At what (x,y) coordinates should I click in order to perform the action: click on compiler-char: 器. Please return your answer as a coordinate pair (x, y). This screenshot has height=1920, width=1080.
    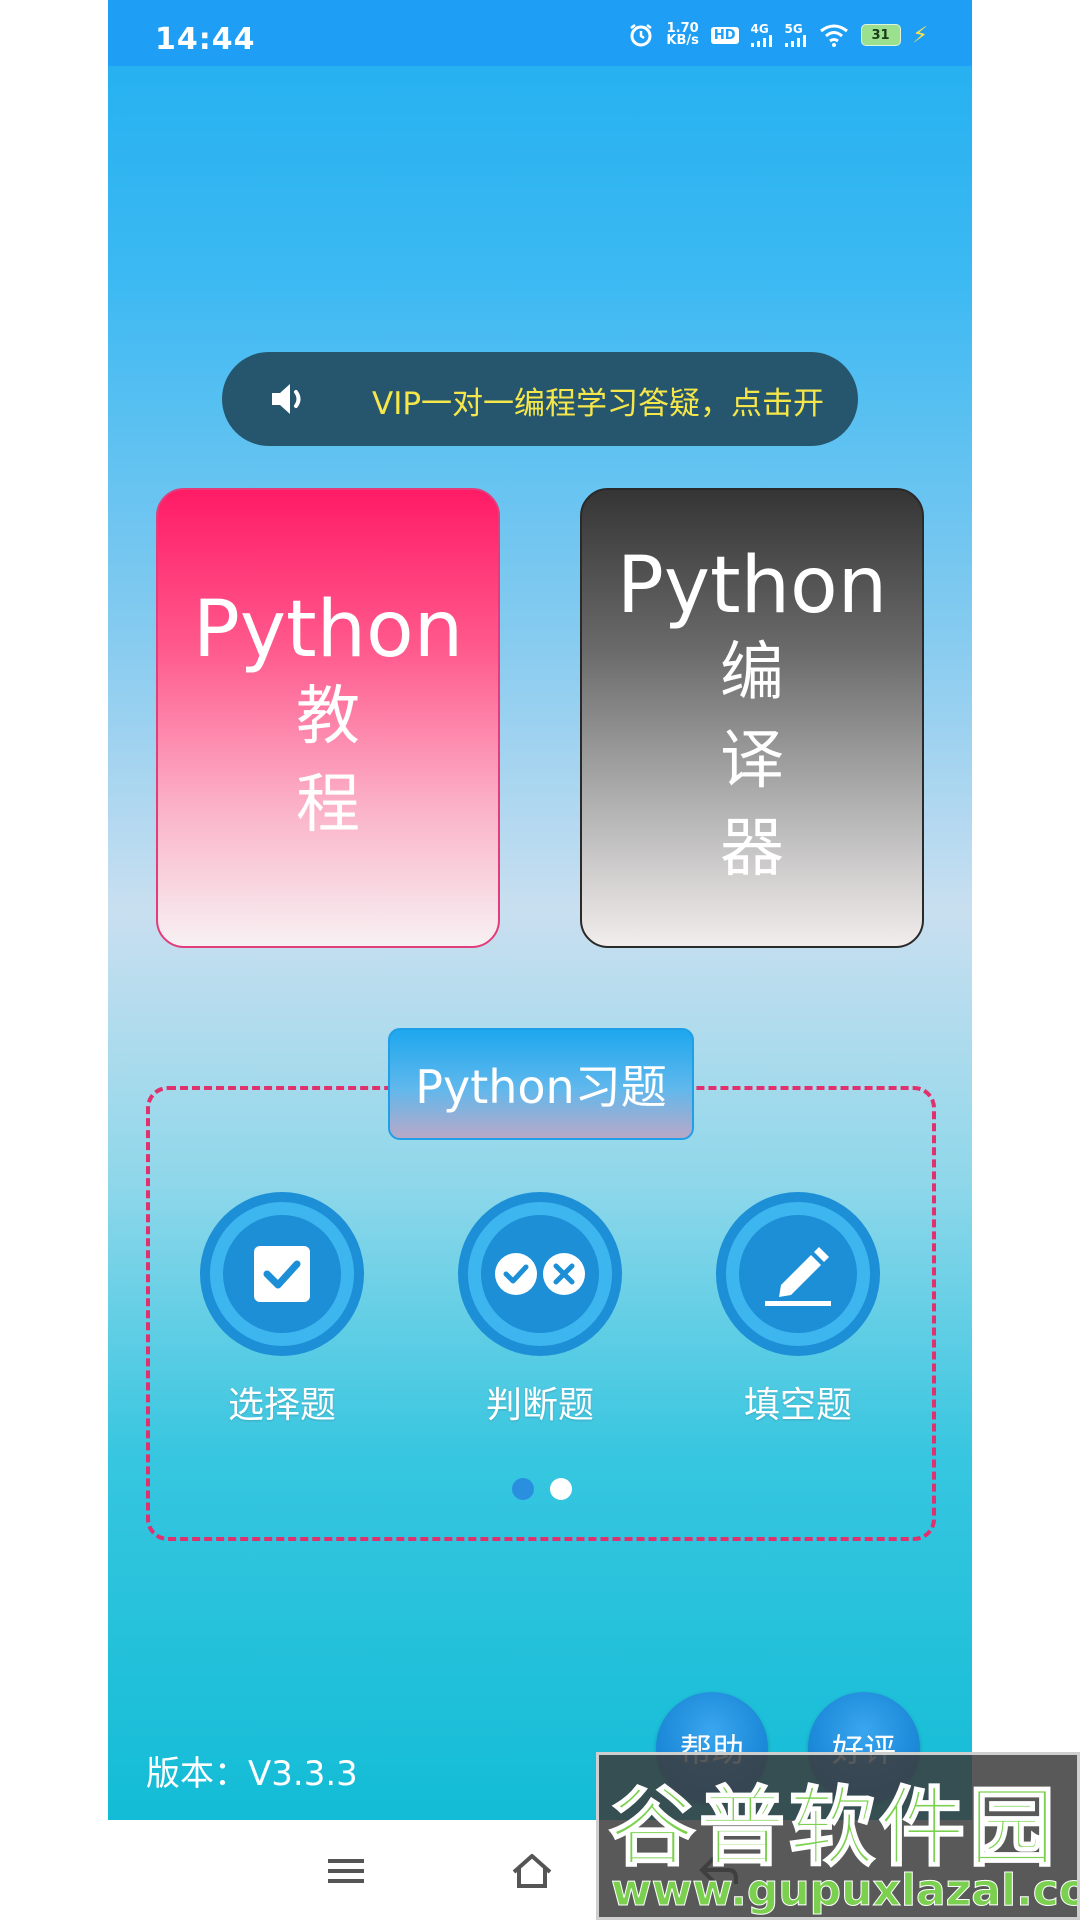
    Looking at the image, I should click on (752, 849).